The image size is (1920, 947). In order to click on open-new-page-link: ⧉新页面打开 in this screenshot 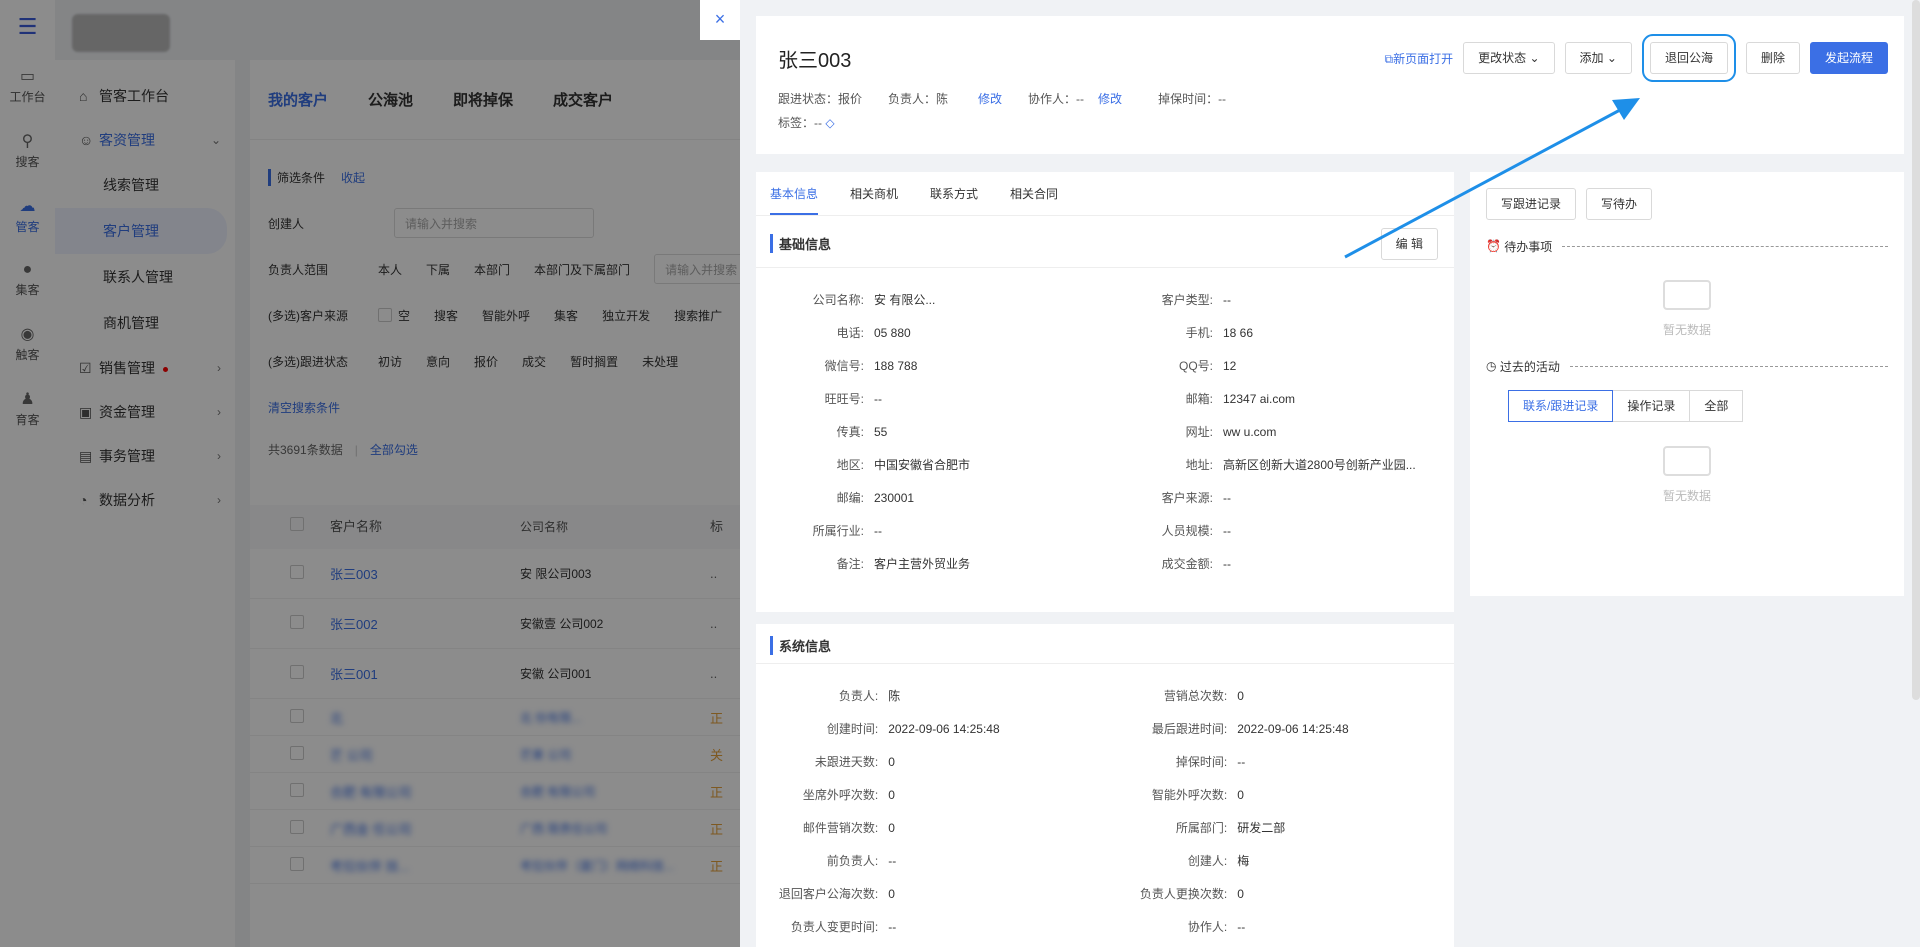, I will do `click(1419, 58)`.